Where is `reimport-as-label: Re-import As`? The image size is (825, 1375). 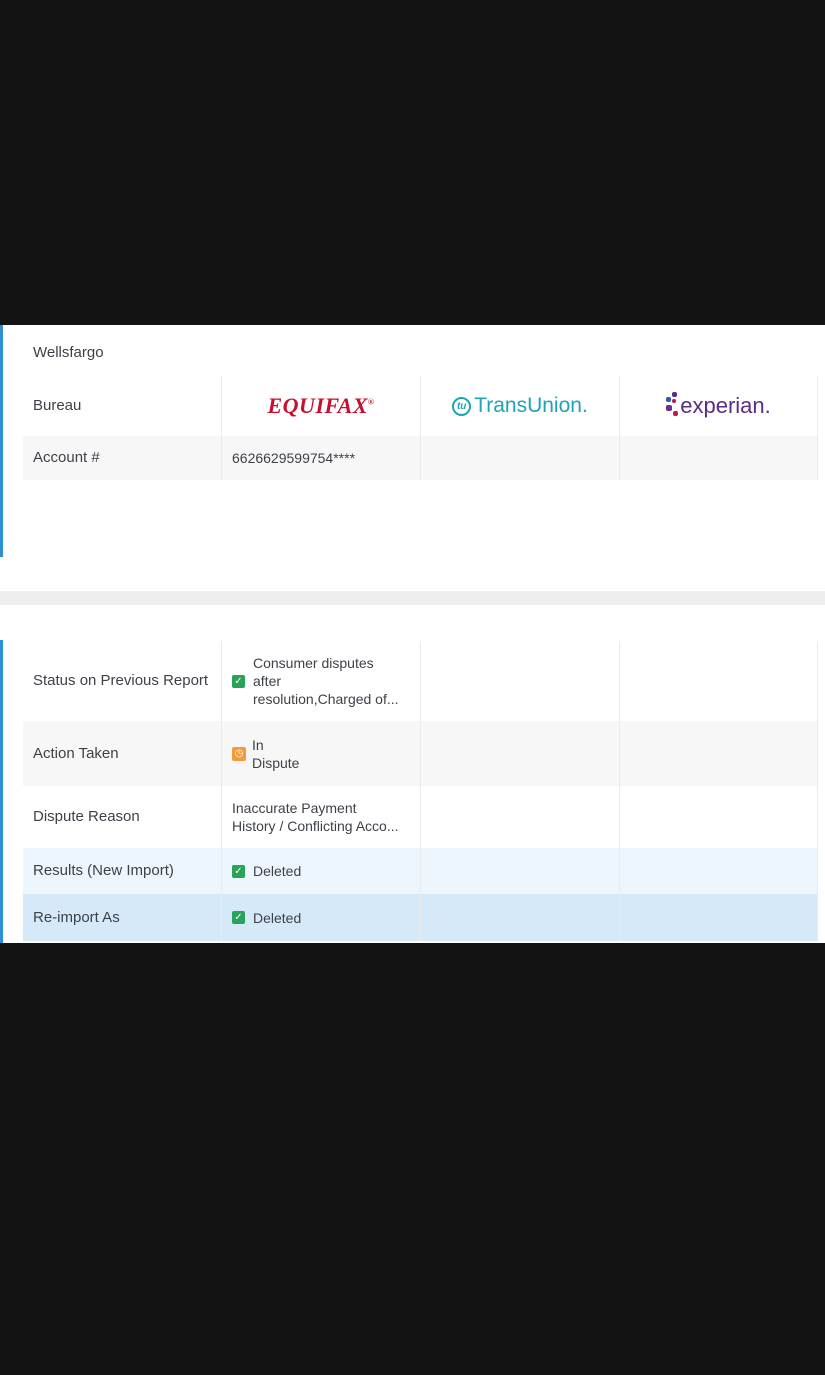
reimport-as-label: Re-import As is located at coordinates (76, 917).